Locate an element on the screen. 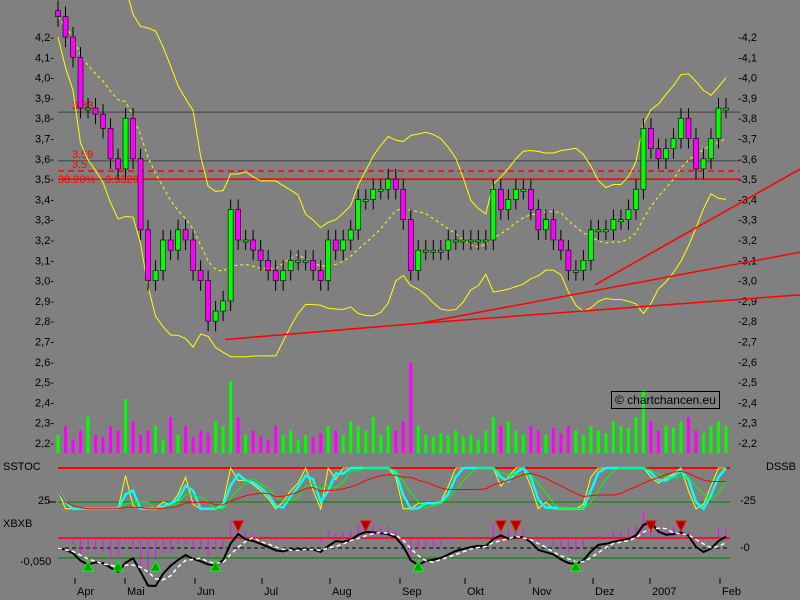 Image resolution: width=800 pixels, height=600 pixels. y-tick-left: 2,7- is located at coordinates (44, 343).